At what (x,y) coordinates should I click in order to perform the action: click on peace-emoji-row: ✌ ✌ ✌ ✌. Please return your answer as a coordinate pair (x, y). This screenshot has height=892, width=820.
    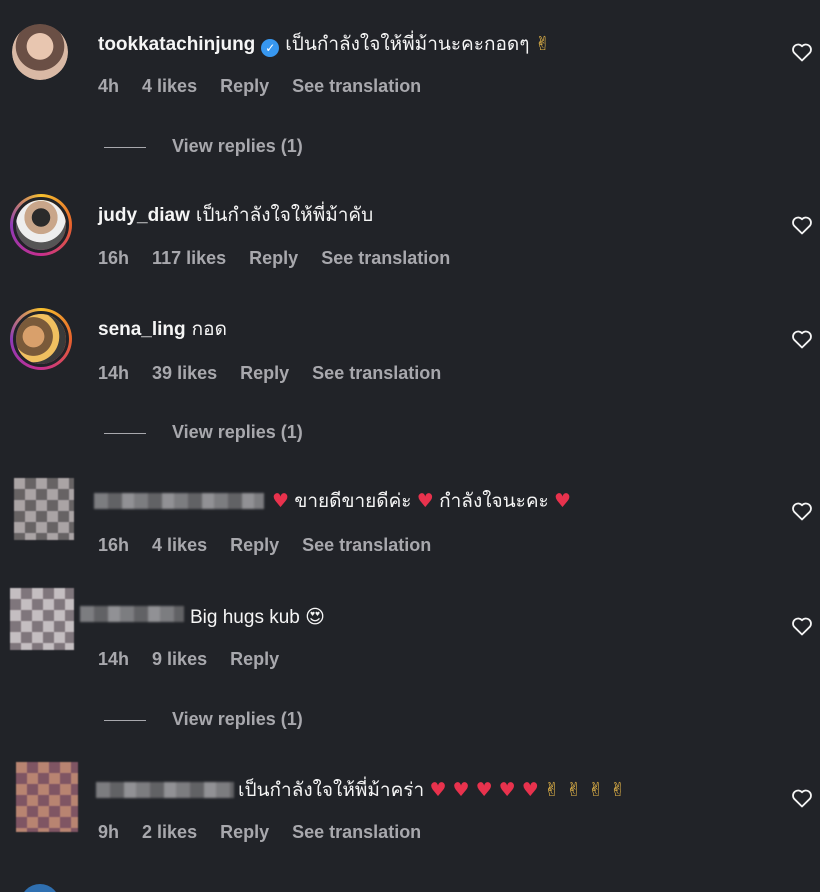
    Looking at the image, I should click on (585, 790).